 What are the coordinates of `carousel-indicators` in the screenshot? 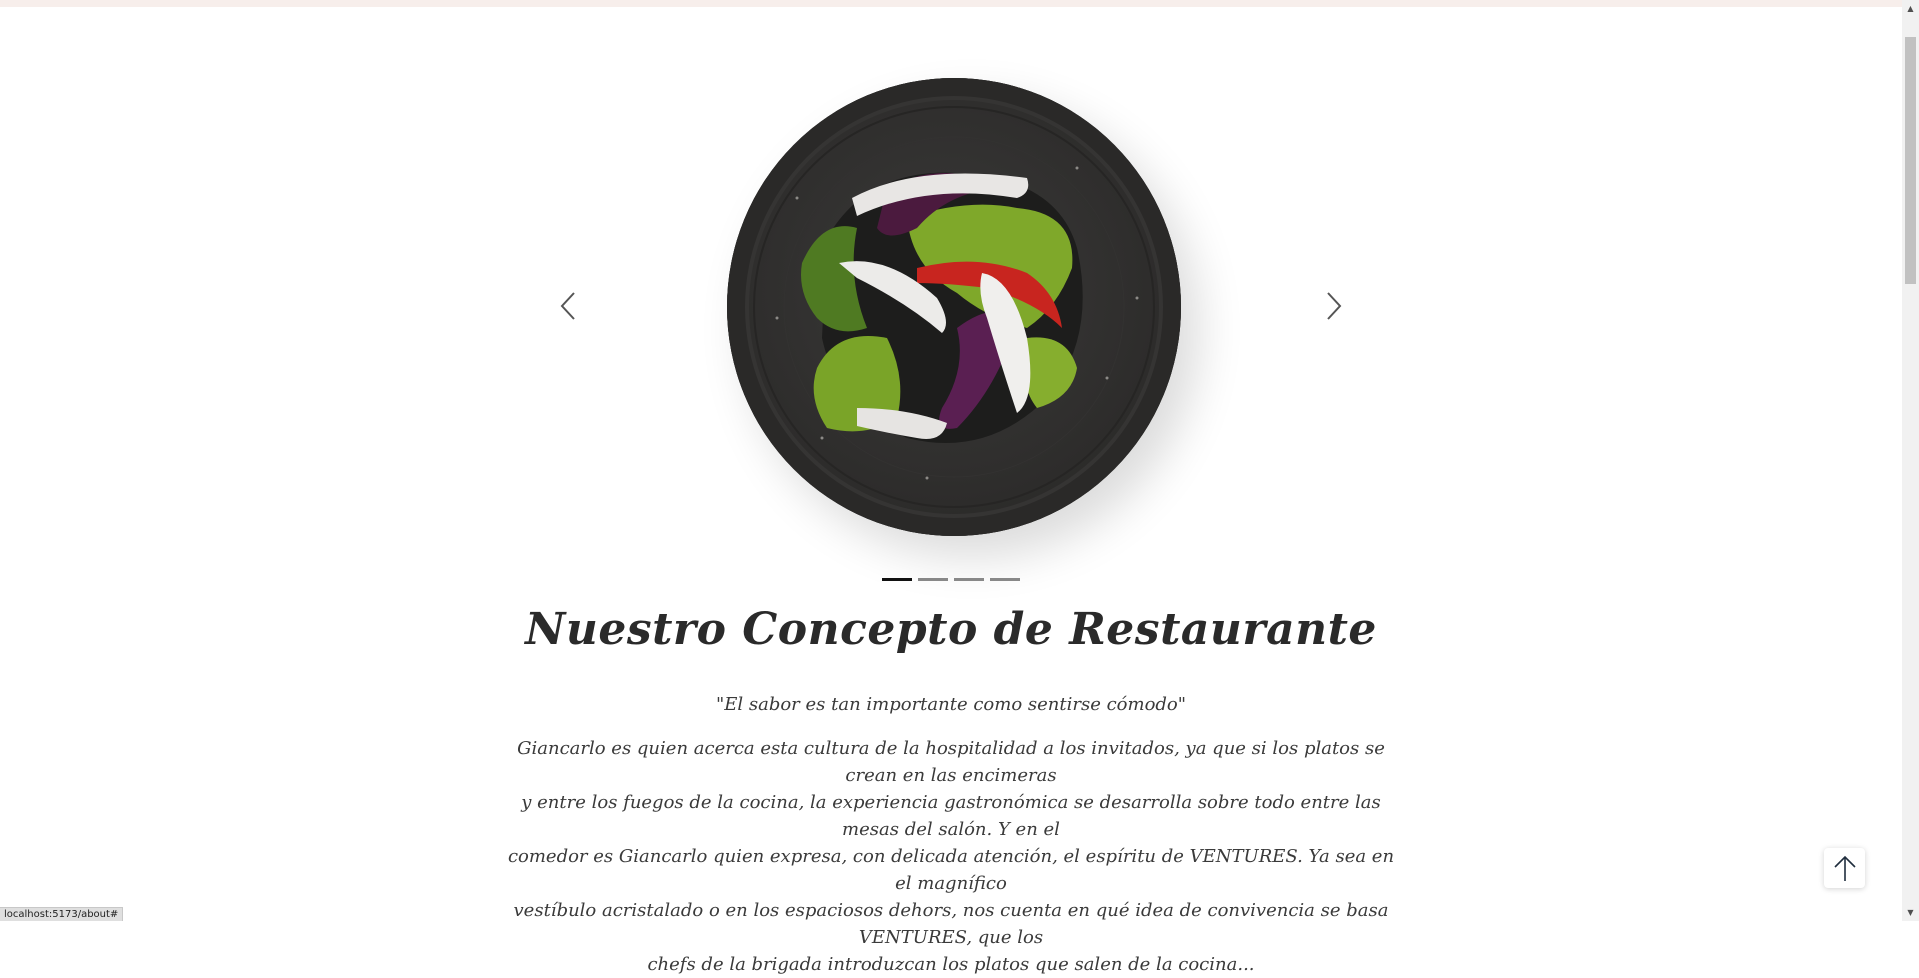 It's located at (951, 580).